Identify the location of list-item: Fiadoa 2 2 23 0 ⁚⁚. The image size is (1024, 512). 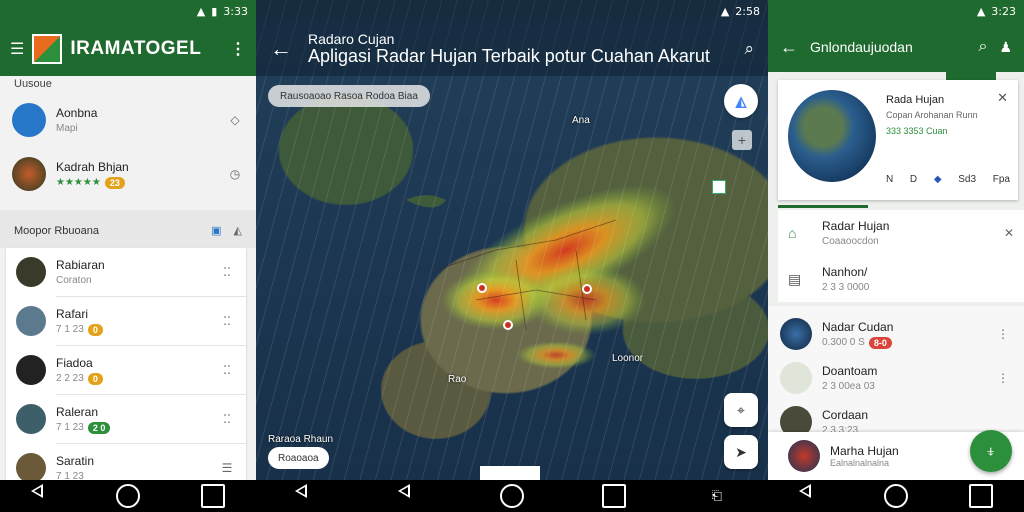
(126, 370).